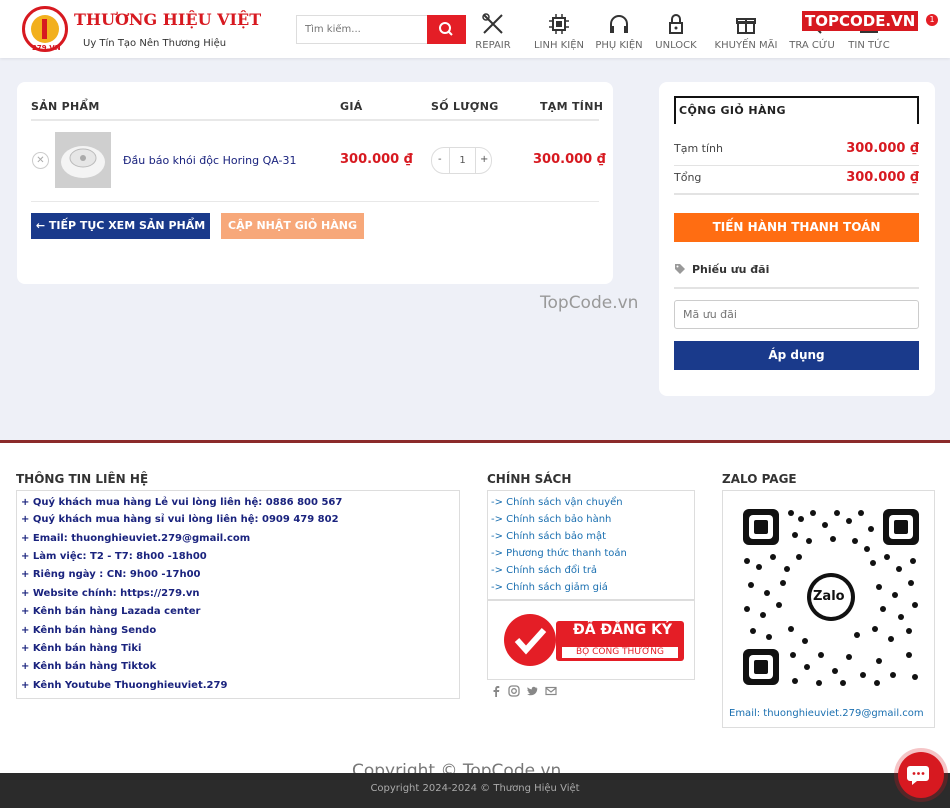  I want to click on policy-link: -> Chính sách bảo hành, so click(551, 519).